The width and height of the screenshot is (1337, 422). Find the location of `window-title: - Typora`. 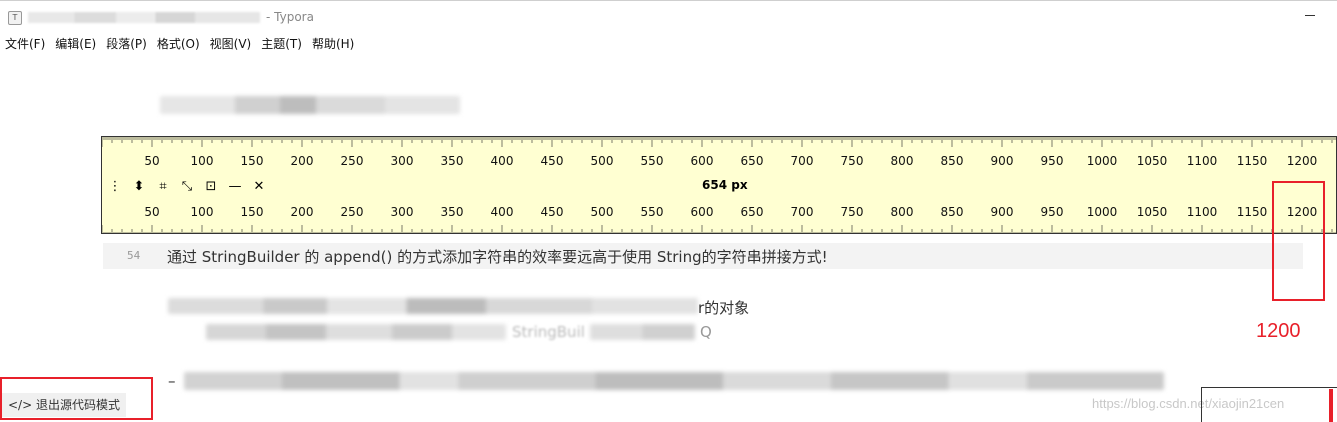

window-title: - Typora is located at coordinates (171, 17).